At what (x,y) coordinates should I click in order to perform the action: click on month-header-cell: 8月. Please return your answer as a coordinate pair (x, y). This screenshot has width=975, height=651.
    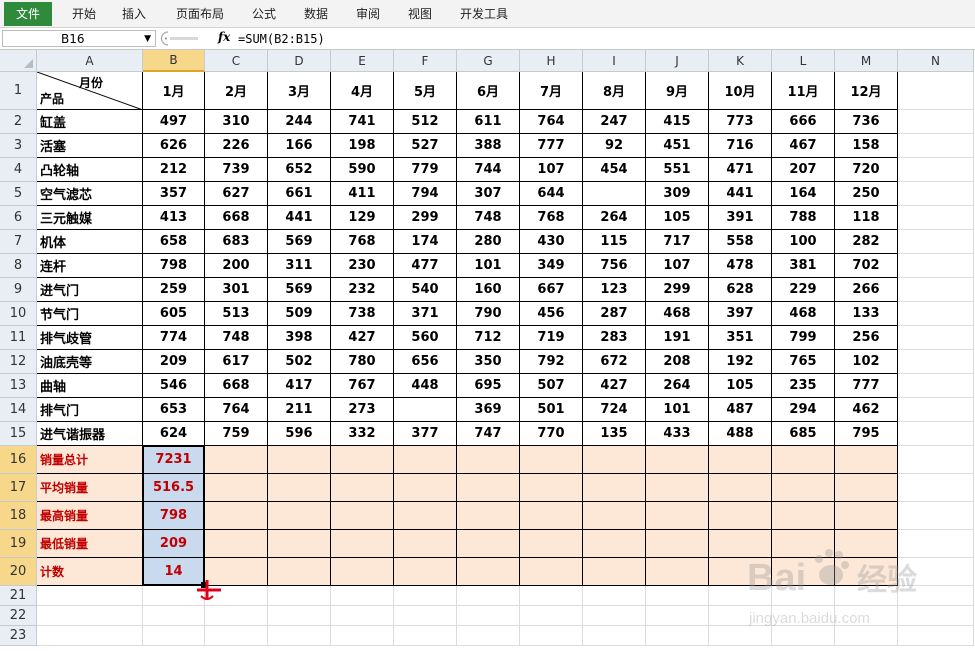
    Looking at the image, I should click on (614, 91).